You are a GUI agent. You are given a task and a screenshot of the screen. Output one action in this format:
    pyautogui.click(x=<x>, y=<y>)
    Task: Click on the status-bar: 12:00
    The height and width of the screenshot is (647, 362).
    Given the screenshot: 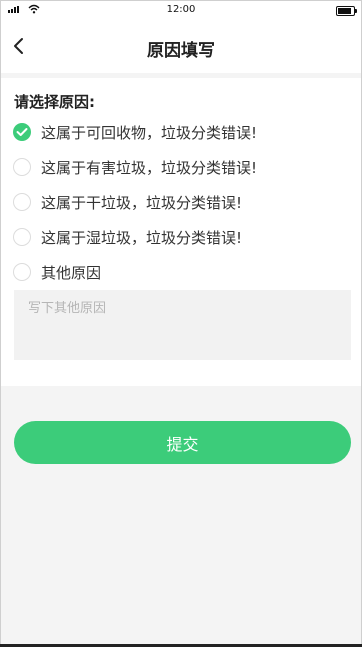 What is the action you would take?
    pyautogui.click(x=181, y=10)
    